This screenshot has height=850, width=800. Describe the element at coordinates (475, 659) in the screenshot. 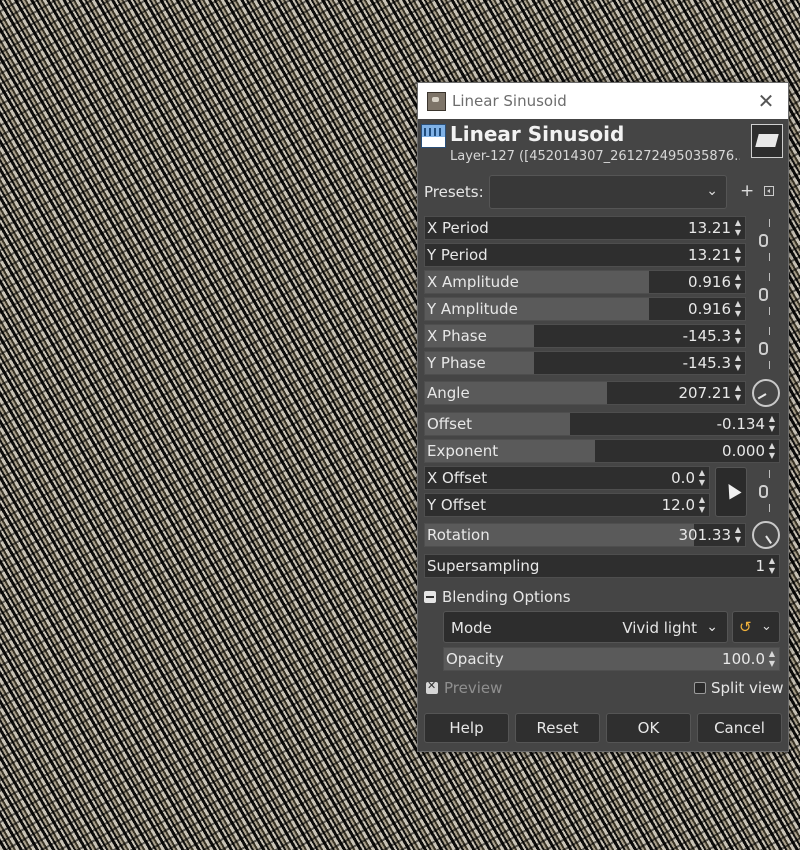

I see `opacity-label: Opacity` at that location.